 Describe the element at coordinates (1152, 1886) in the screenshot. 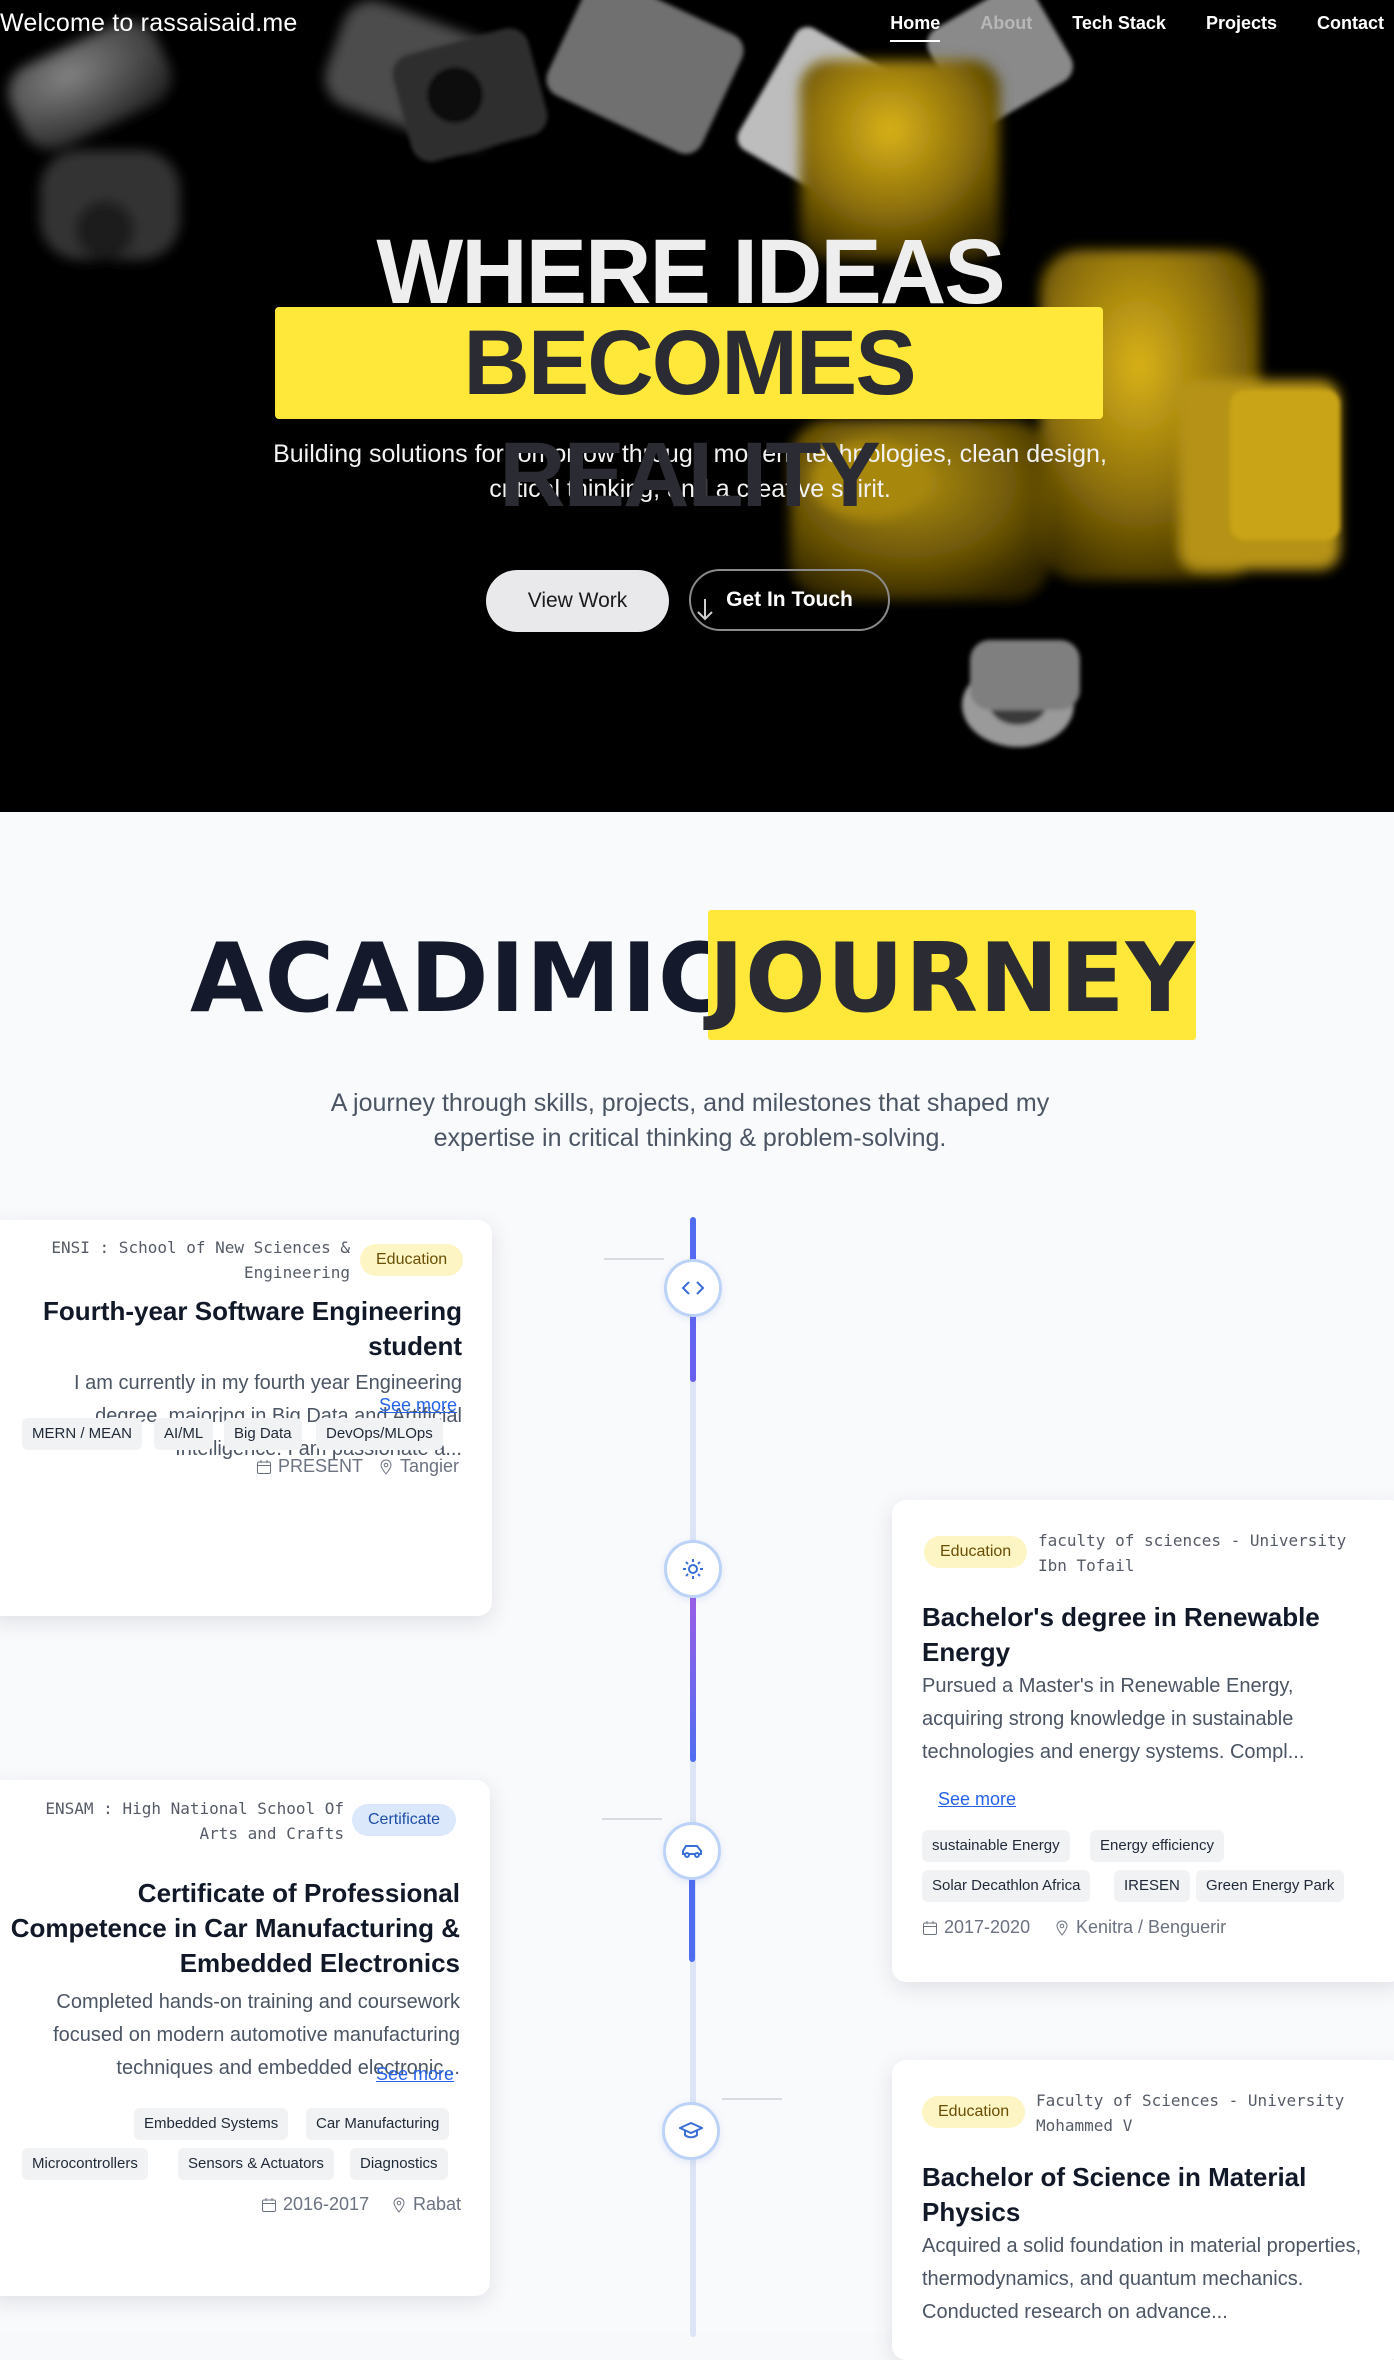

I see `skill-tag: IRESEN` at that location.